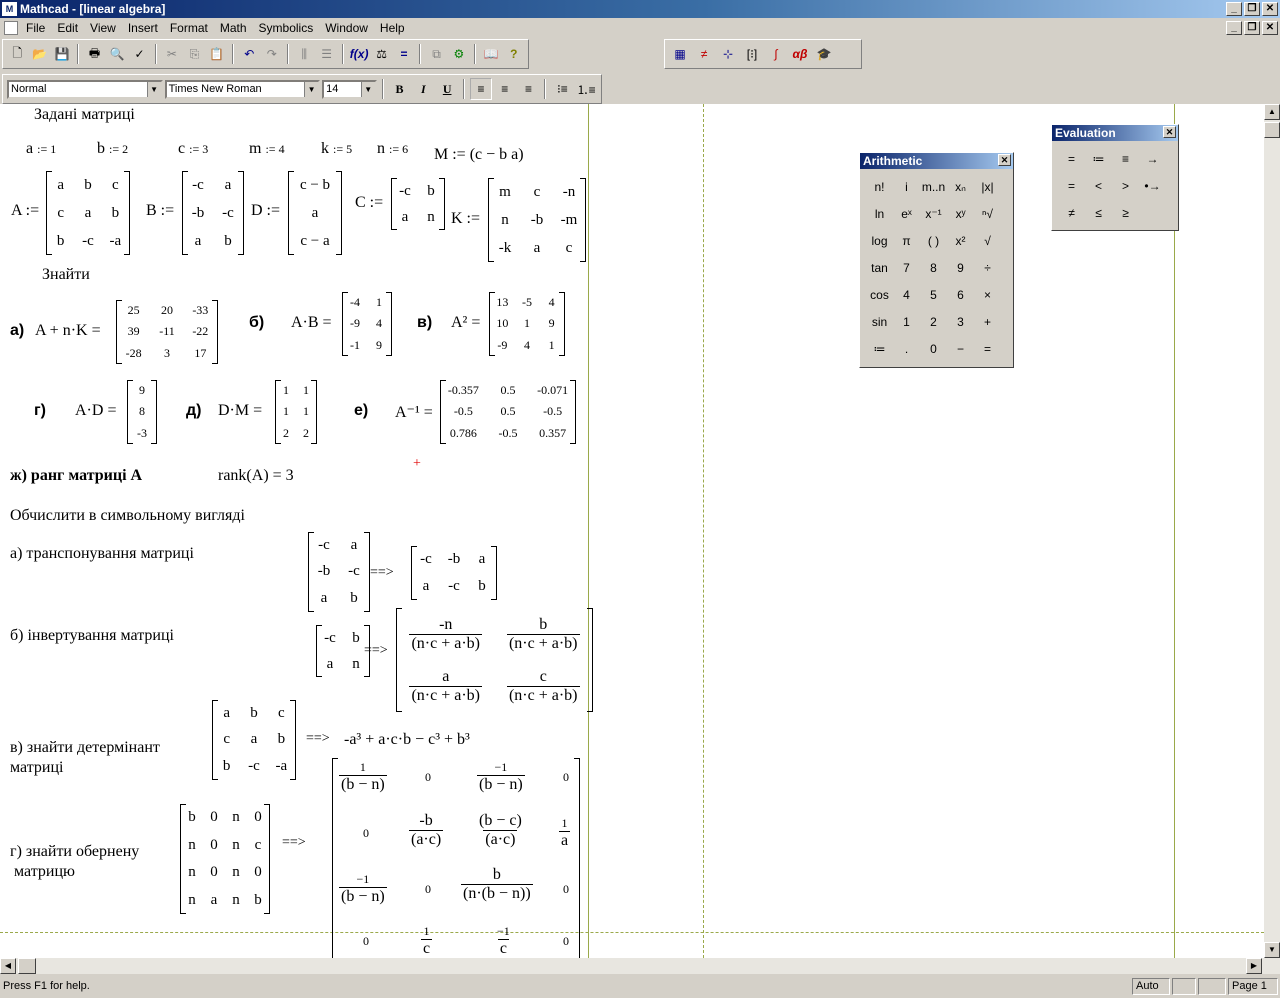 The width and height of the screenshot is (1280, 998). I want to click on print-icon: 🖶, so click(94, 54).